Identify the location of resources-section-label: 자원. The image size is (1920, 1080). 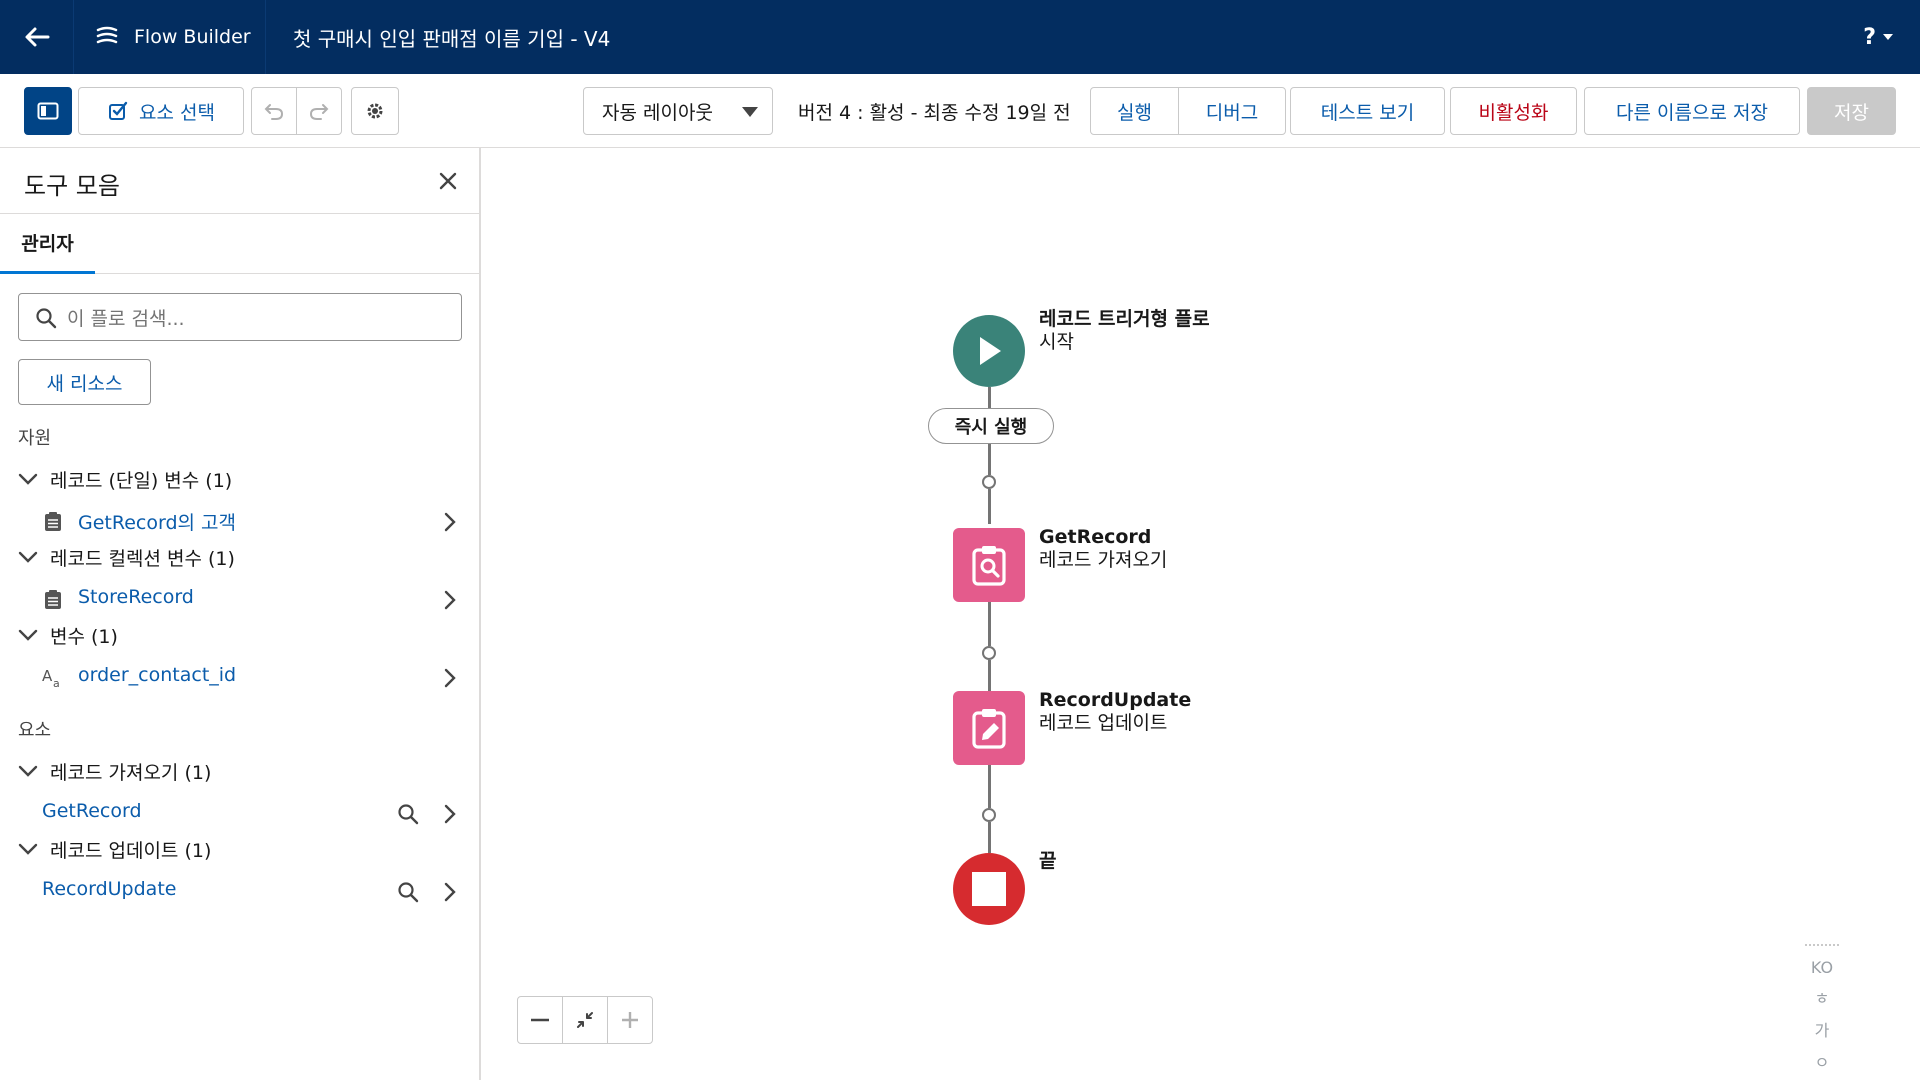
(35, 438).